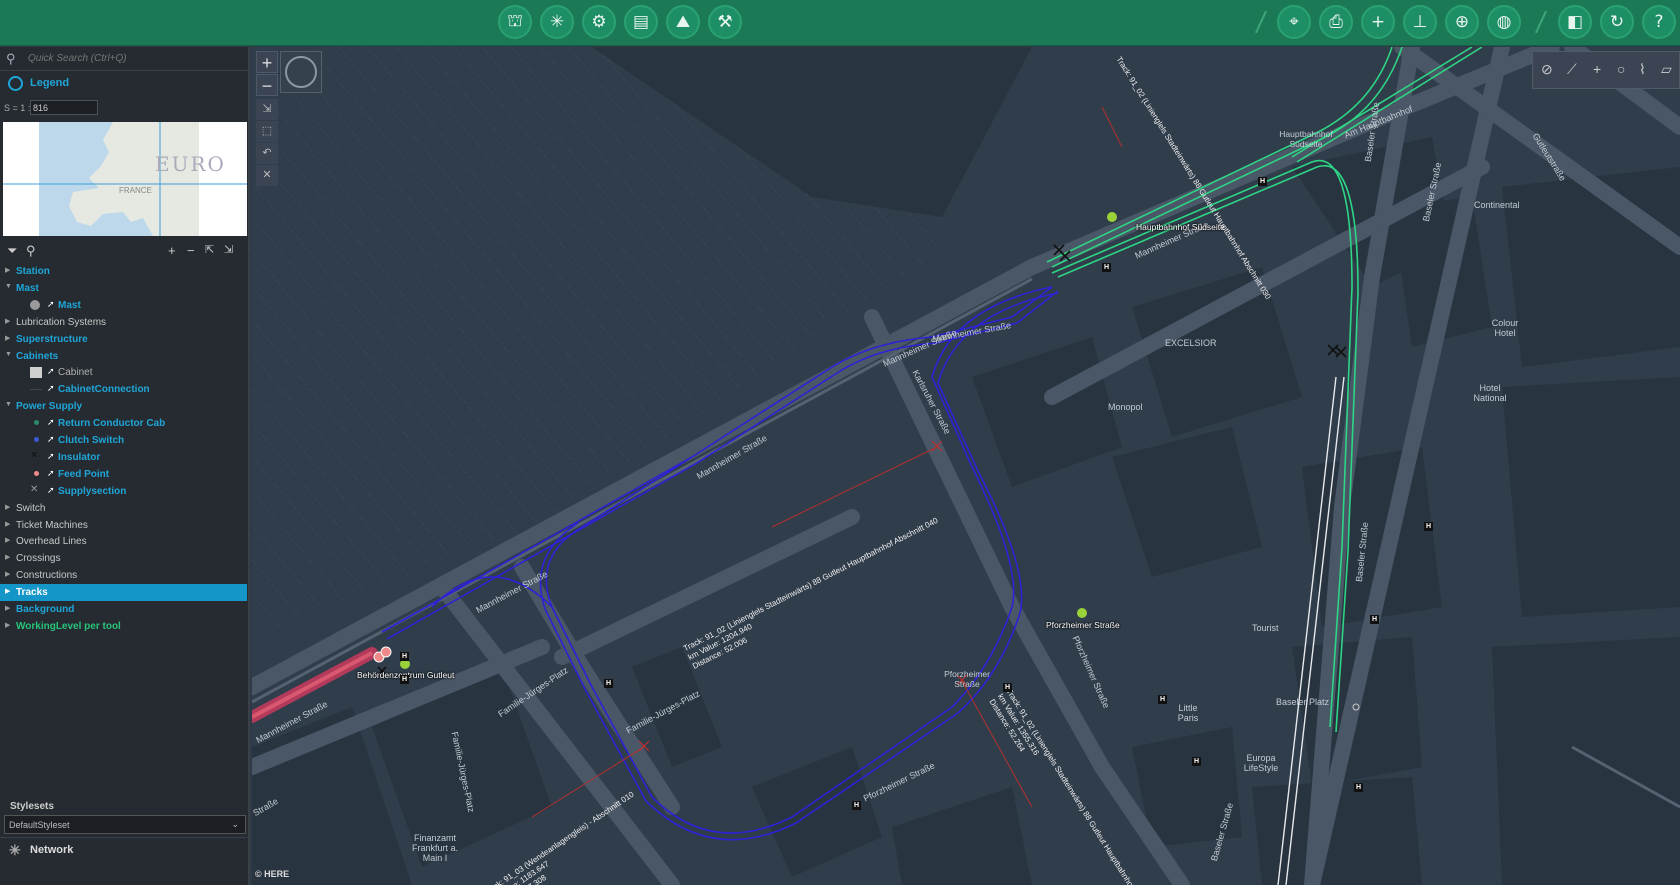 The height and width of the screenshot is (885, 1680). Describe the element at coordinates (125, 824) in the screenshot. I see `styleset-select: DefaultStyleset ⌄` at that location.